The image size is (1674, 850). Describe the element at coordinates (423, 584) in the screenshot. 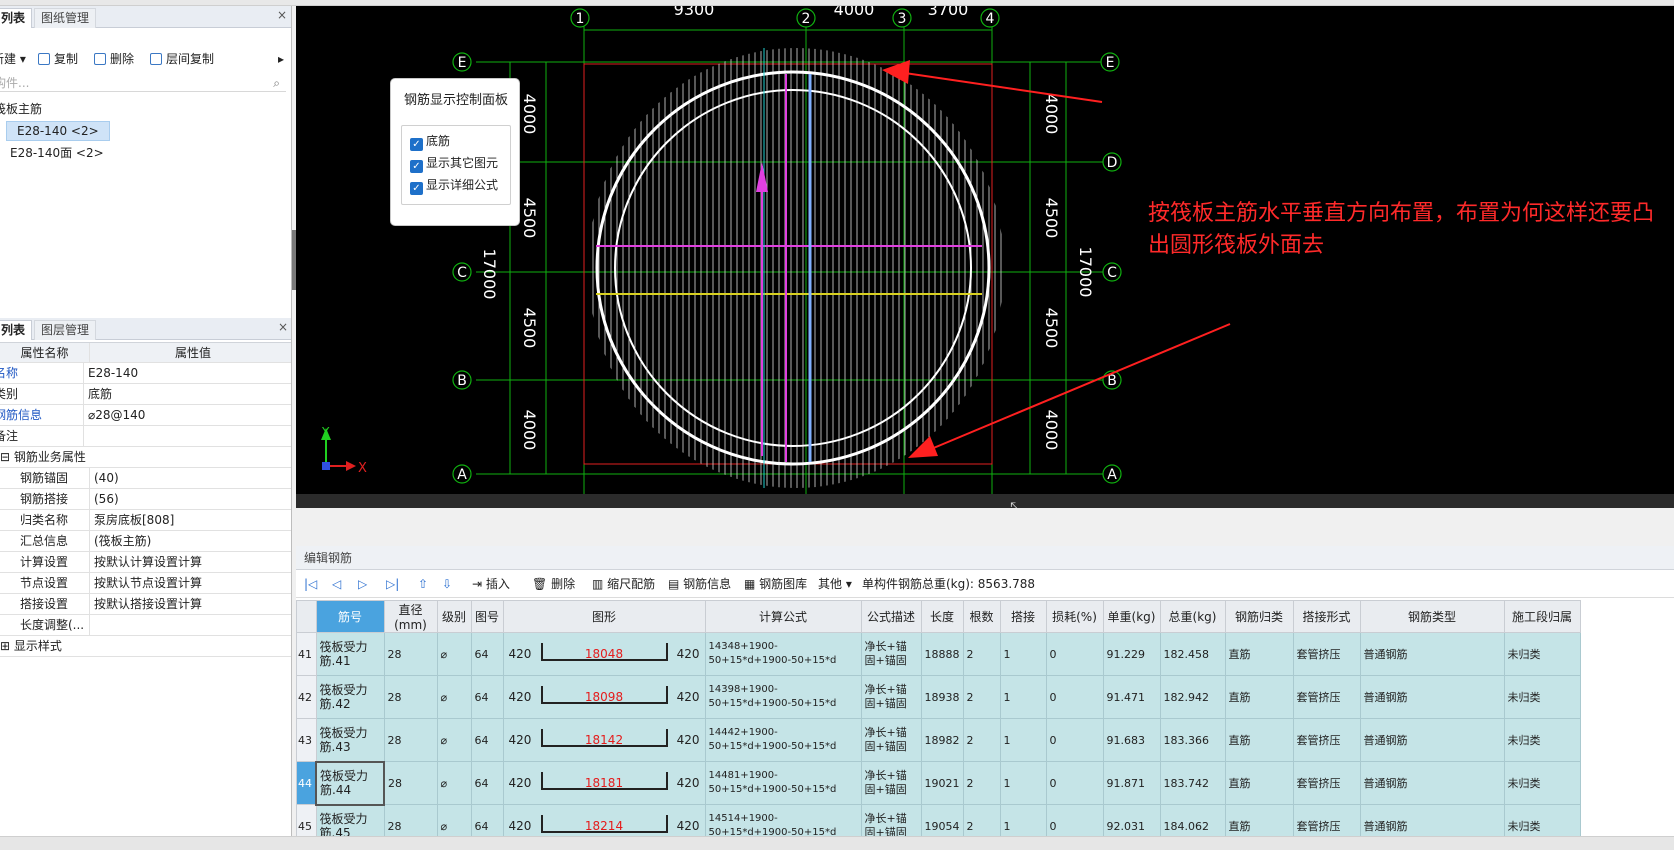

I see `move-up-icon: ⇧` at that location.